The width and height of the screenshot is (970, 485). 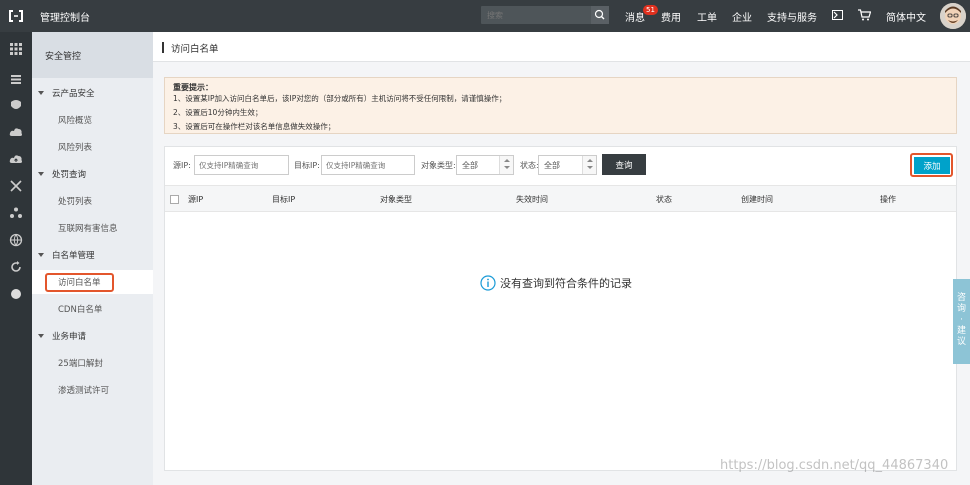 What do you see at coordinates (73, 256) in the screenshot?
I see `group-label: 白名单管理` at bounding box center [73, 256].